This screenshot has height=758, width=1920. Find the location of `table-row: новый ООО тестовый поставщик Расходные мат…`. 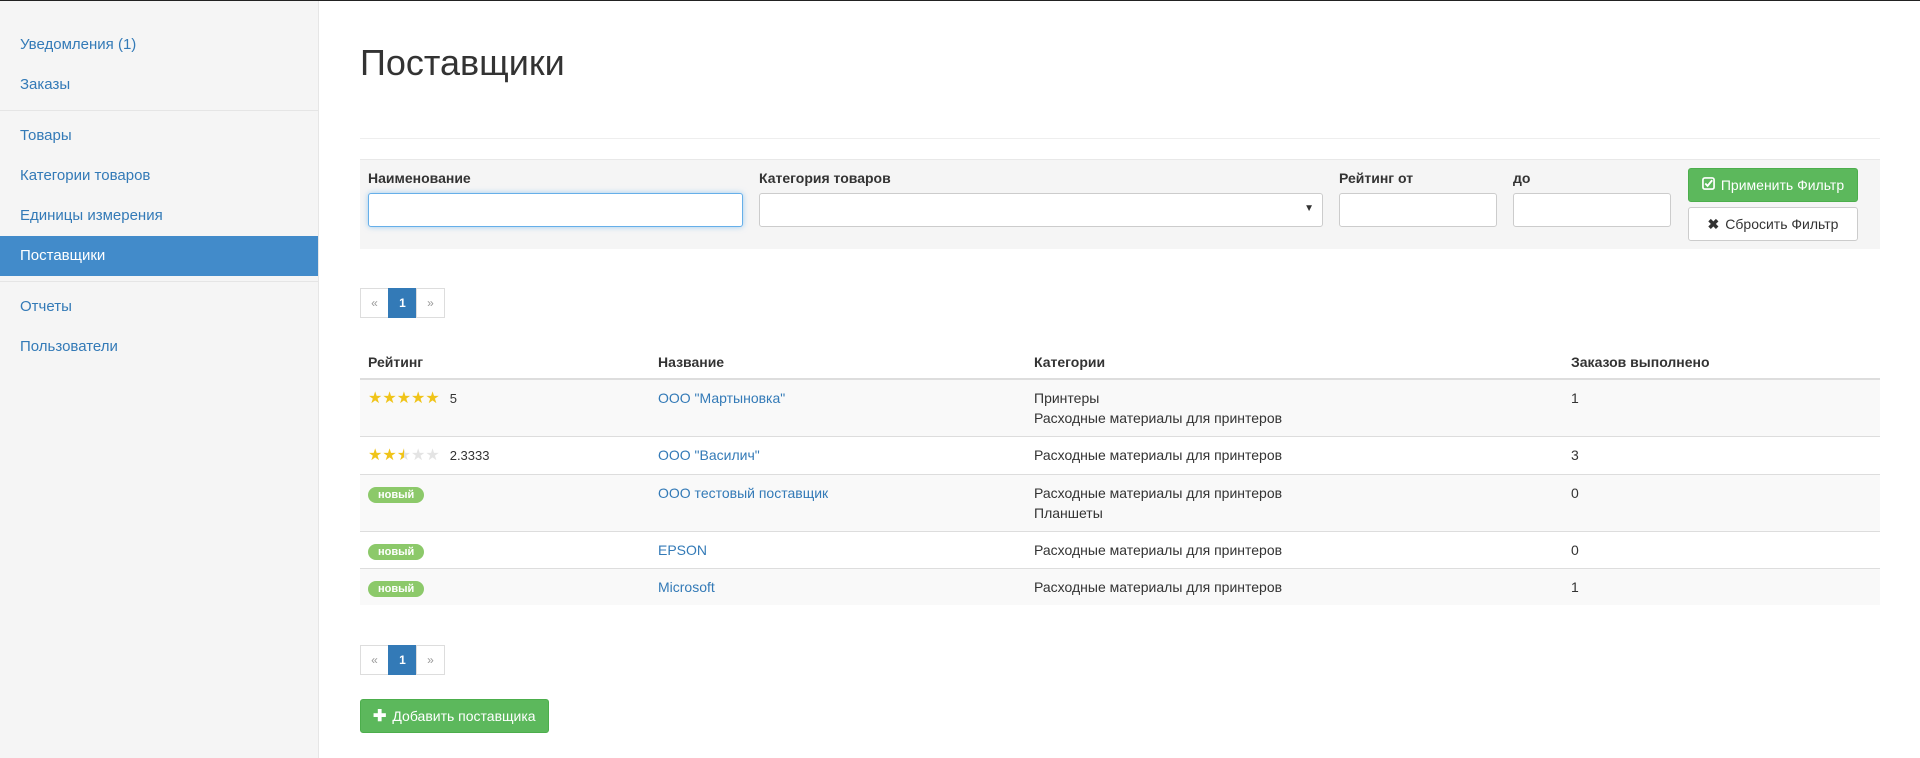

table-row: новый ООО тестовый поставщик Расходные мат… is located at coordinates (1120, 503).